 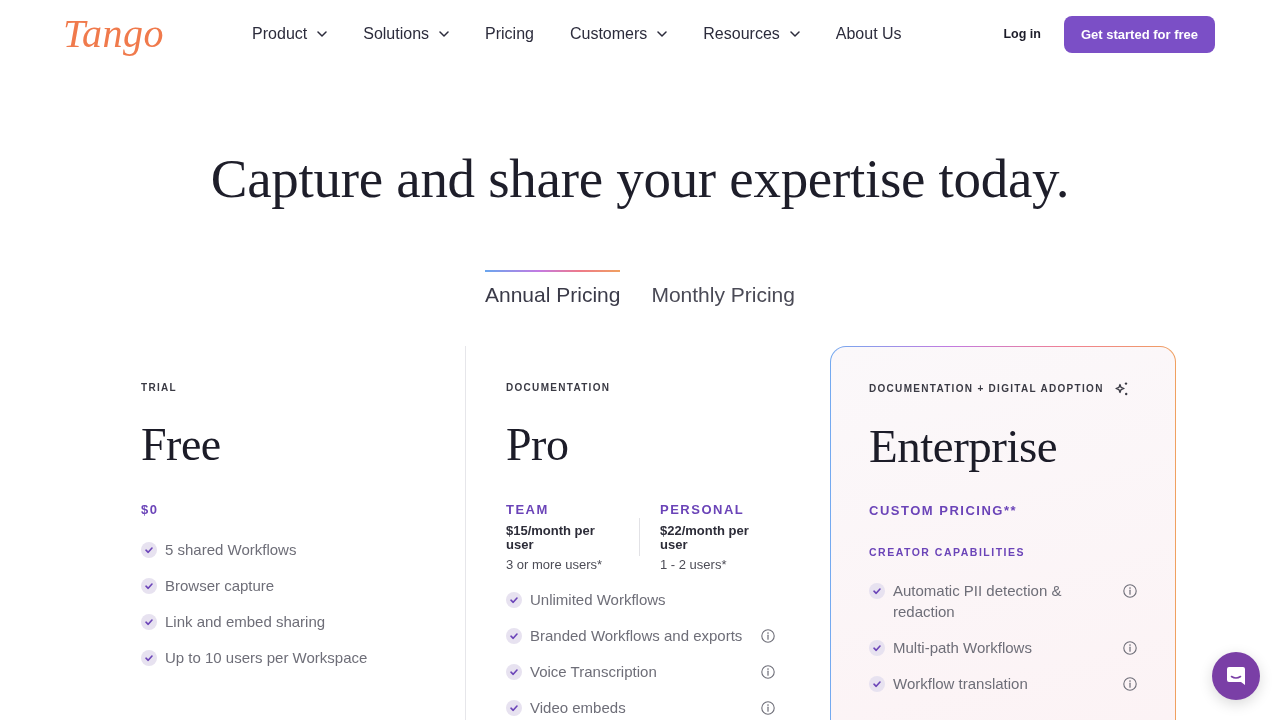 What do you see at coordinates (598, 600) in the screenshot?
I see `feature-text: Unlimited Workflows` at bounding box center [598, 600].